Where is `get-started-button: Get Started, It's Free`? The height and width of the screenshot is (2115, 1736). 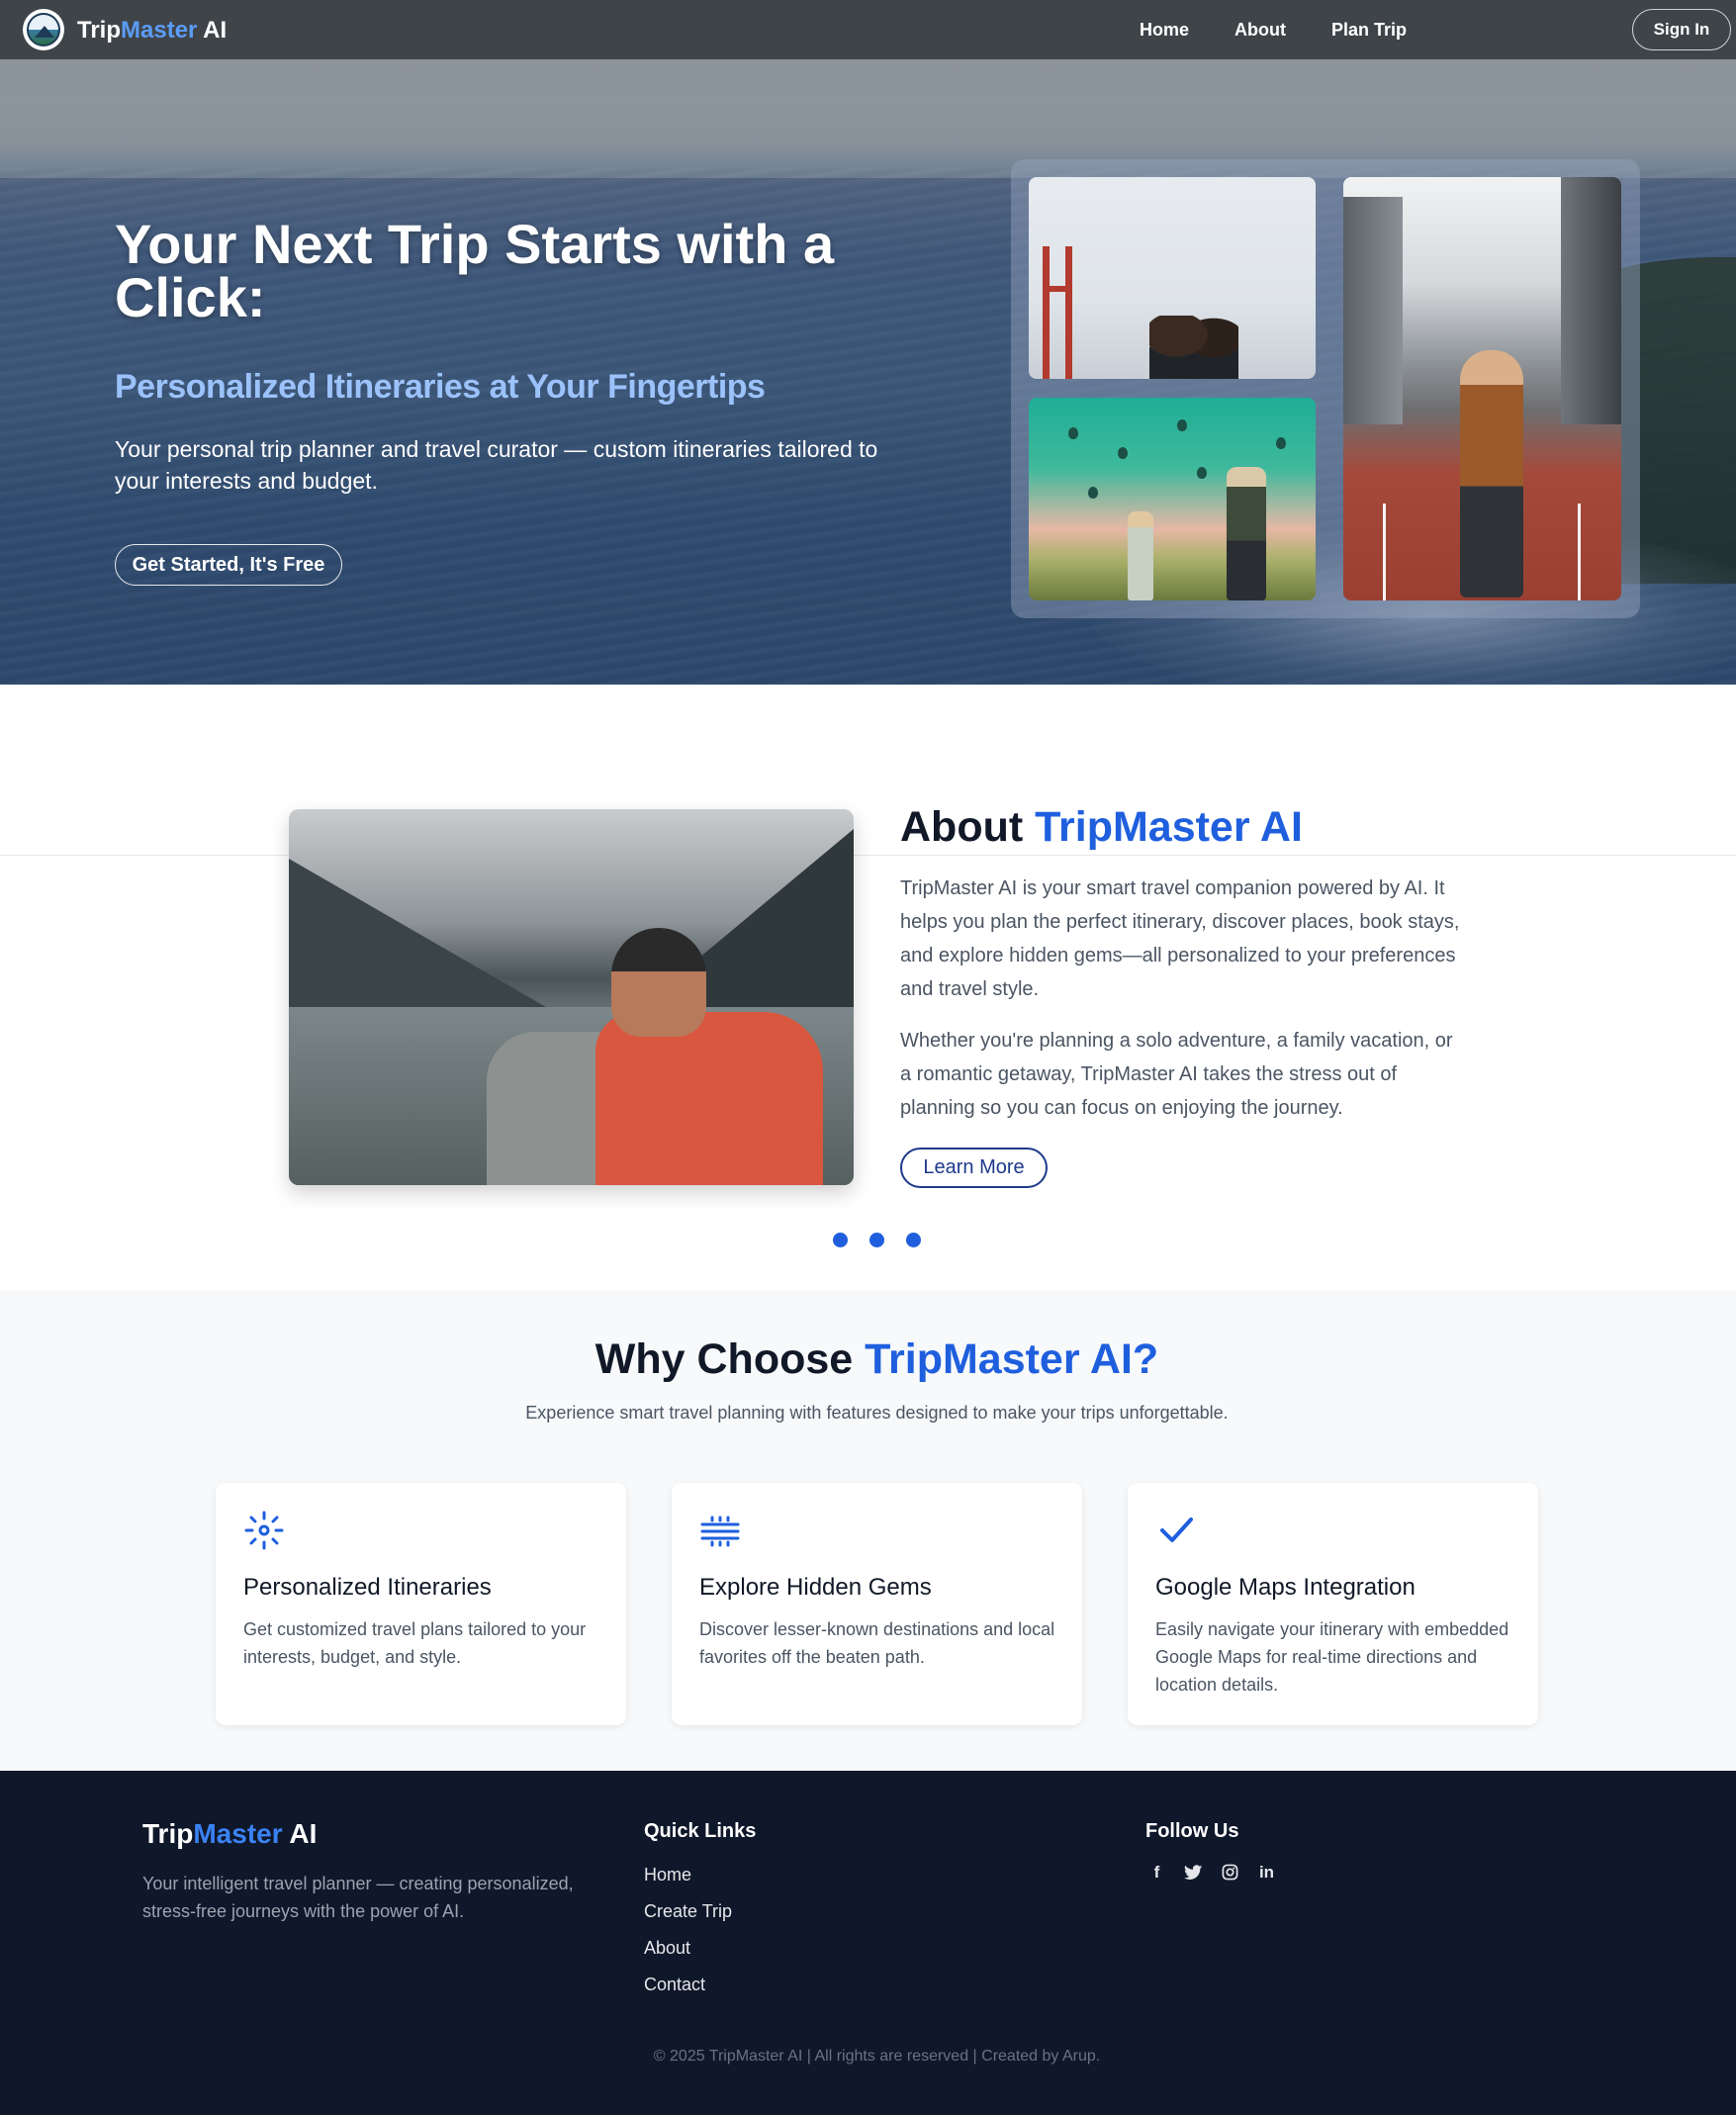
get-started-button: Get Started, It's Free is located at coordinates (228, 565).